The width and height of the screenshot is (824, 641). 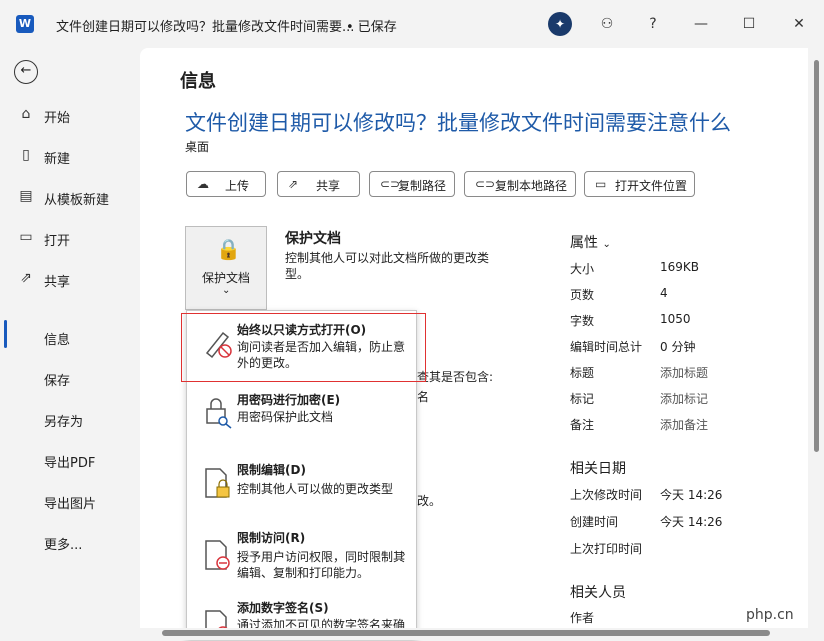 I want to click on close-button: ✕, so click(x=799, y=24).